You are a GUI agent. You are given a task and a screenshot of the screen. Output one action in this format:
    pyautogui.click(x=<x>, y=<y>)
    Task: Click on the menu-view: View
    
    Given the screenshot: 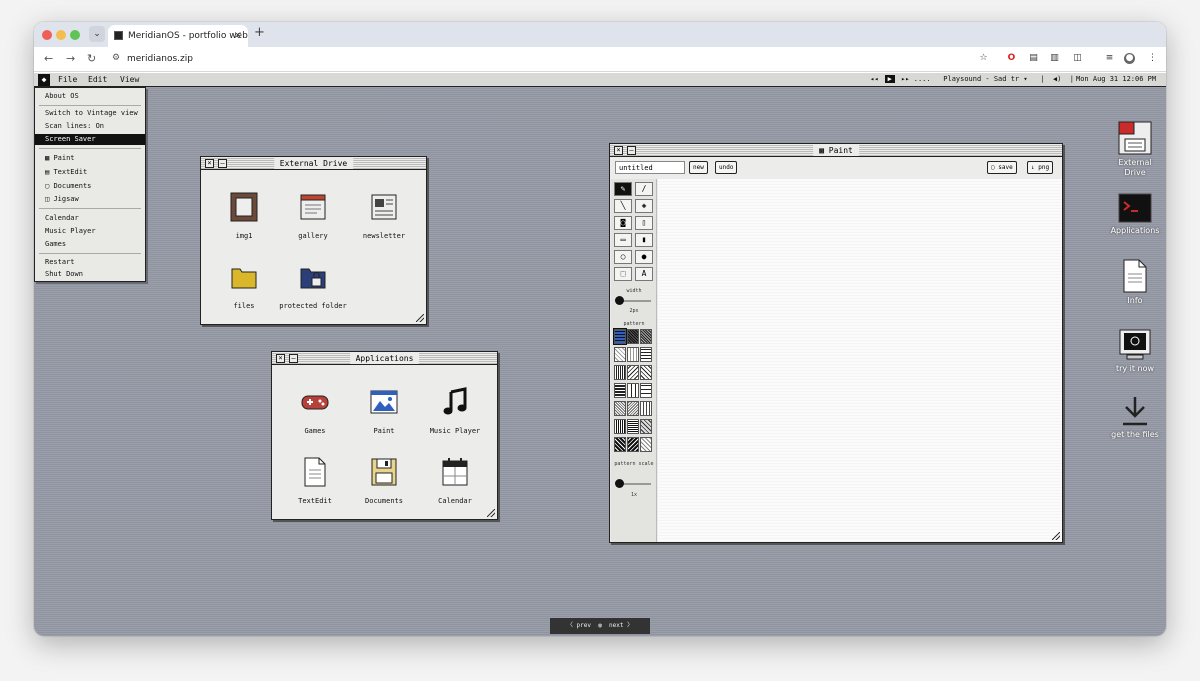 What is the action you would take?
    pyautogui.click(x=129, y=79)
    